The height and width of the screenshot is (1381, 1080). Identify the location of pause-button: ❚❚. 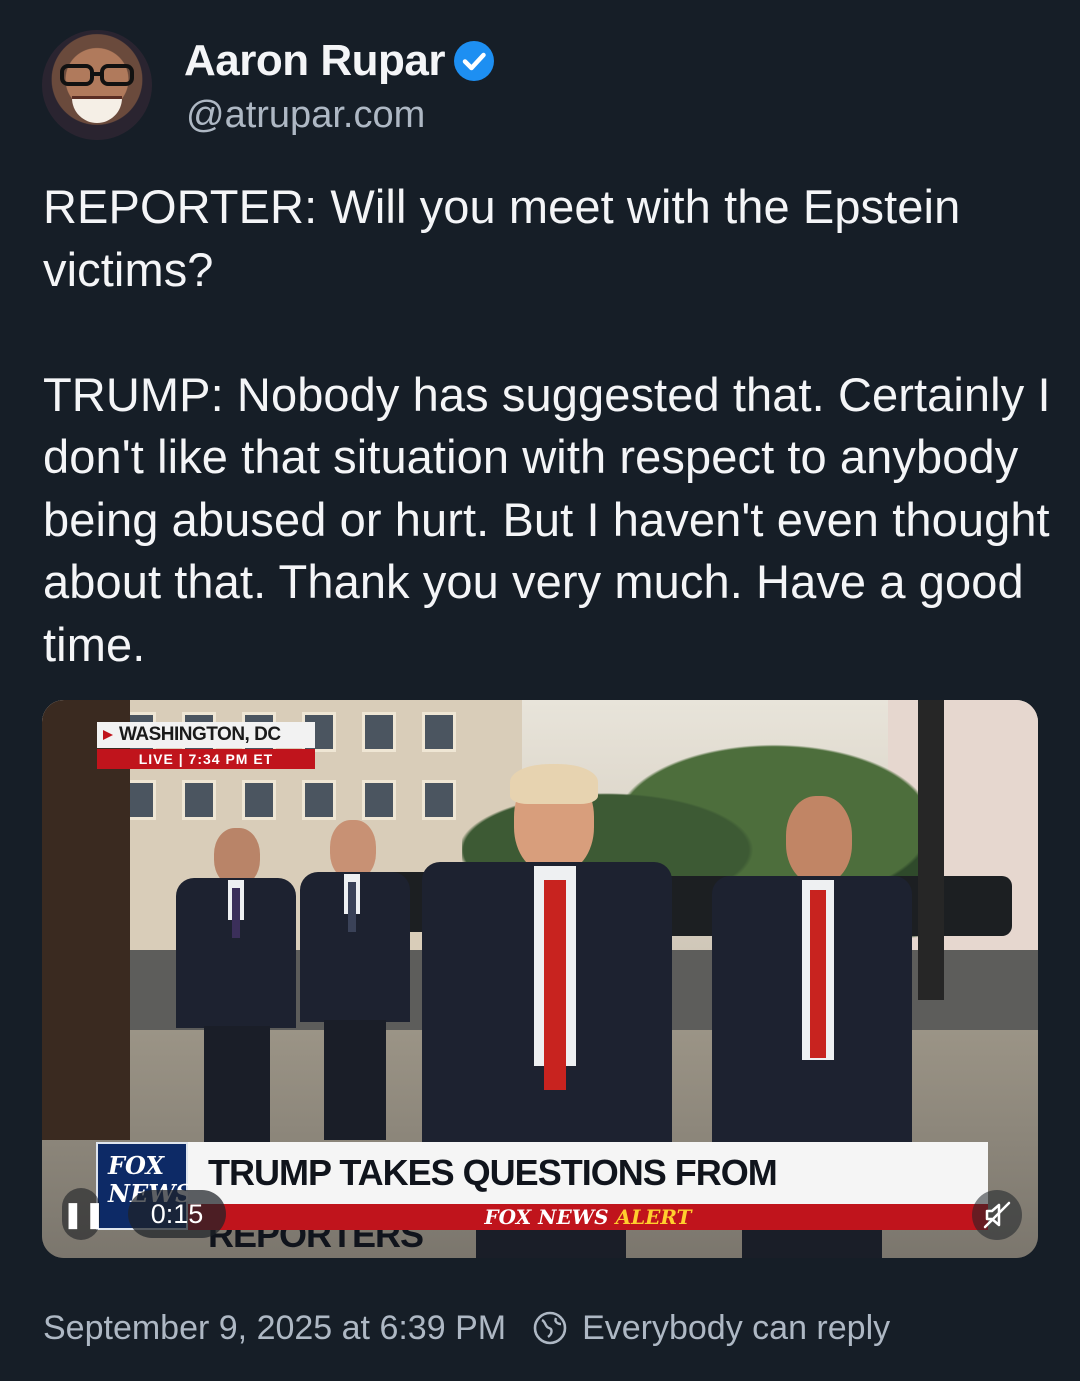
(84, 1214).